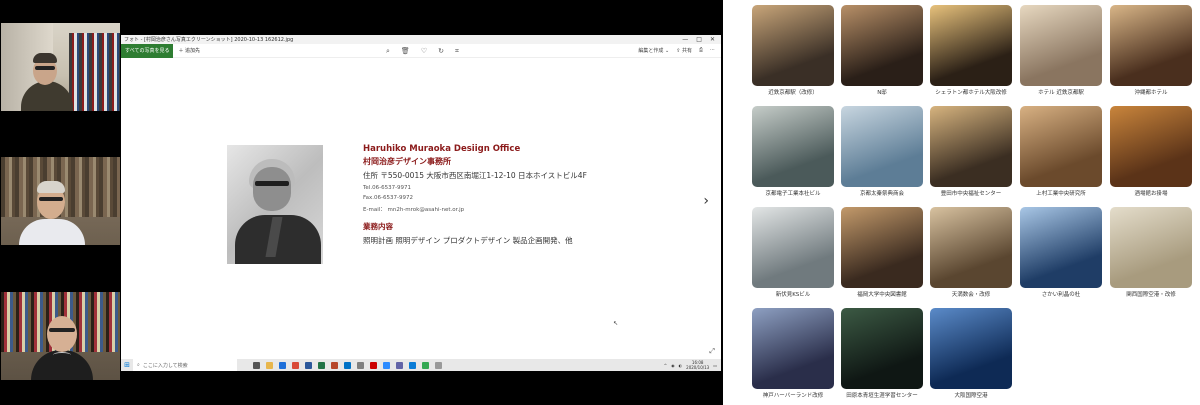 This screenshot has height=405, width=1200. What do you see at coordinates (685, 39) in the screenshot?
I see `minimize-button: —` at bounding box center [685, 39].